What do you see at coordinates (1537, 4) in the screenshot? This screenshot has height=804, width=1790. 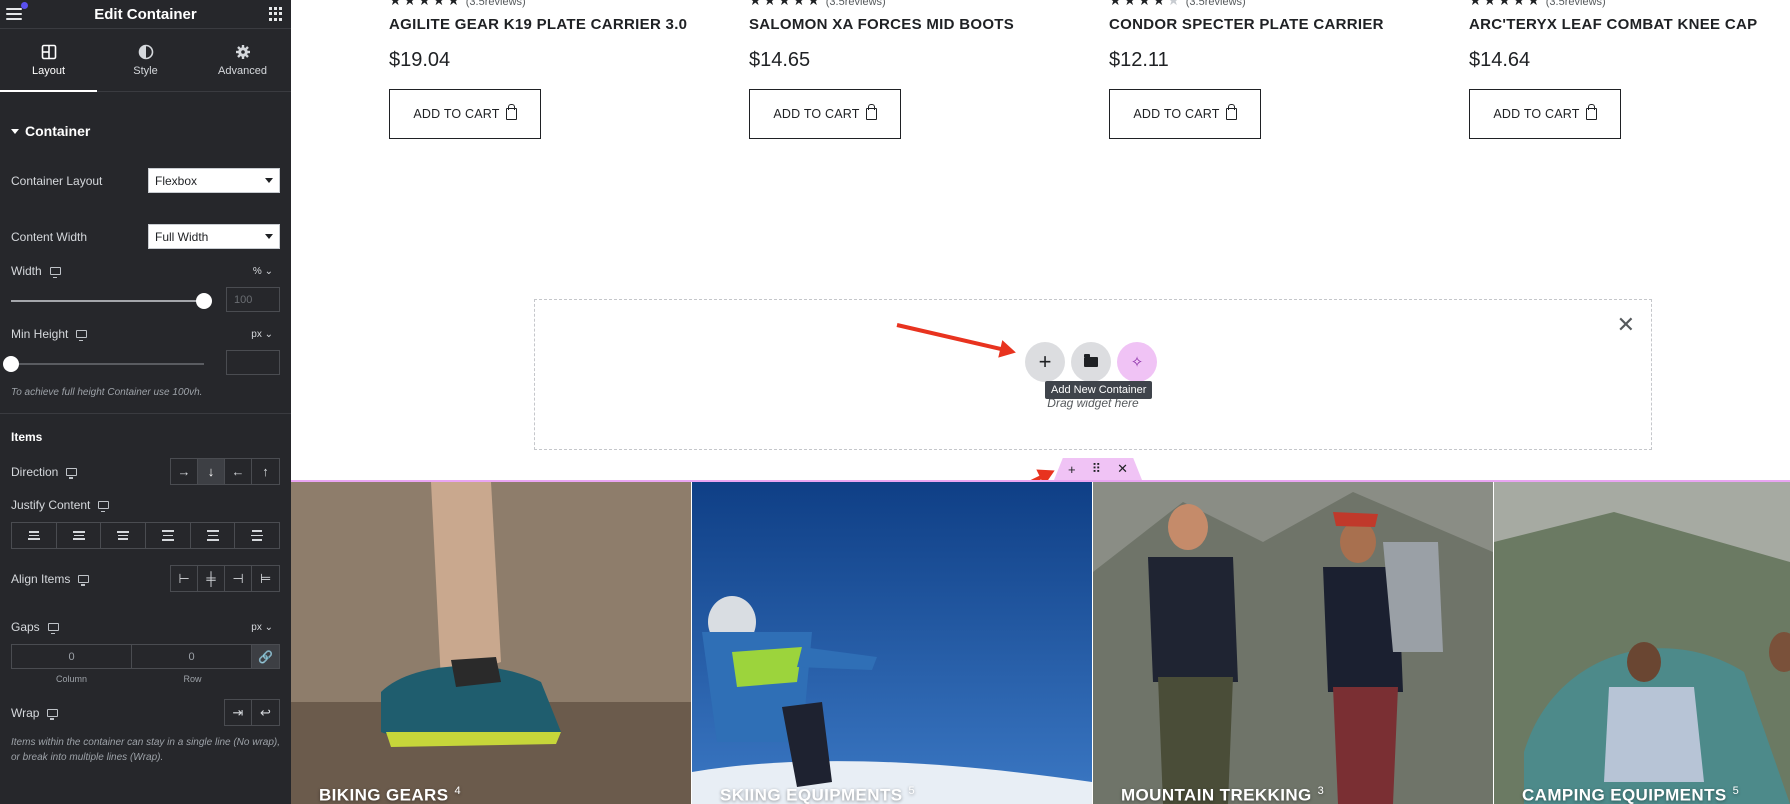 I see `rating-stars: ★★★★★ (3.5reviews)` at bounding box center [1537, 4].